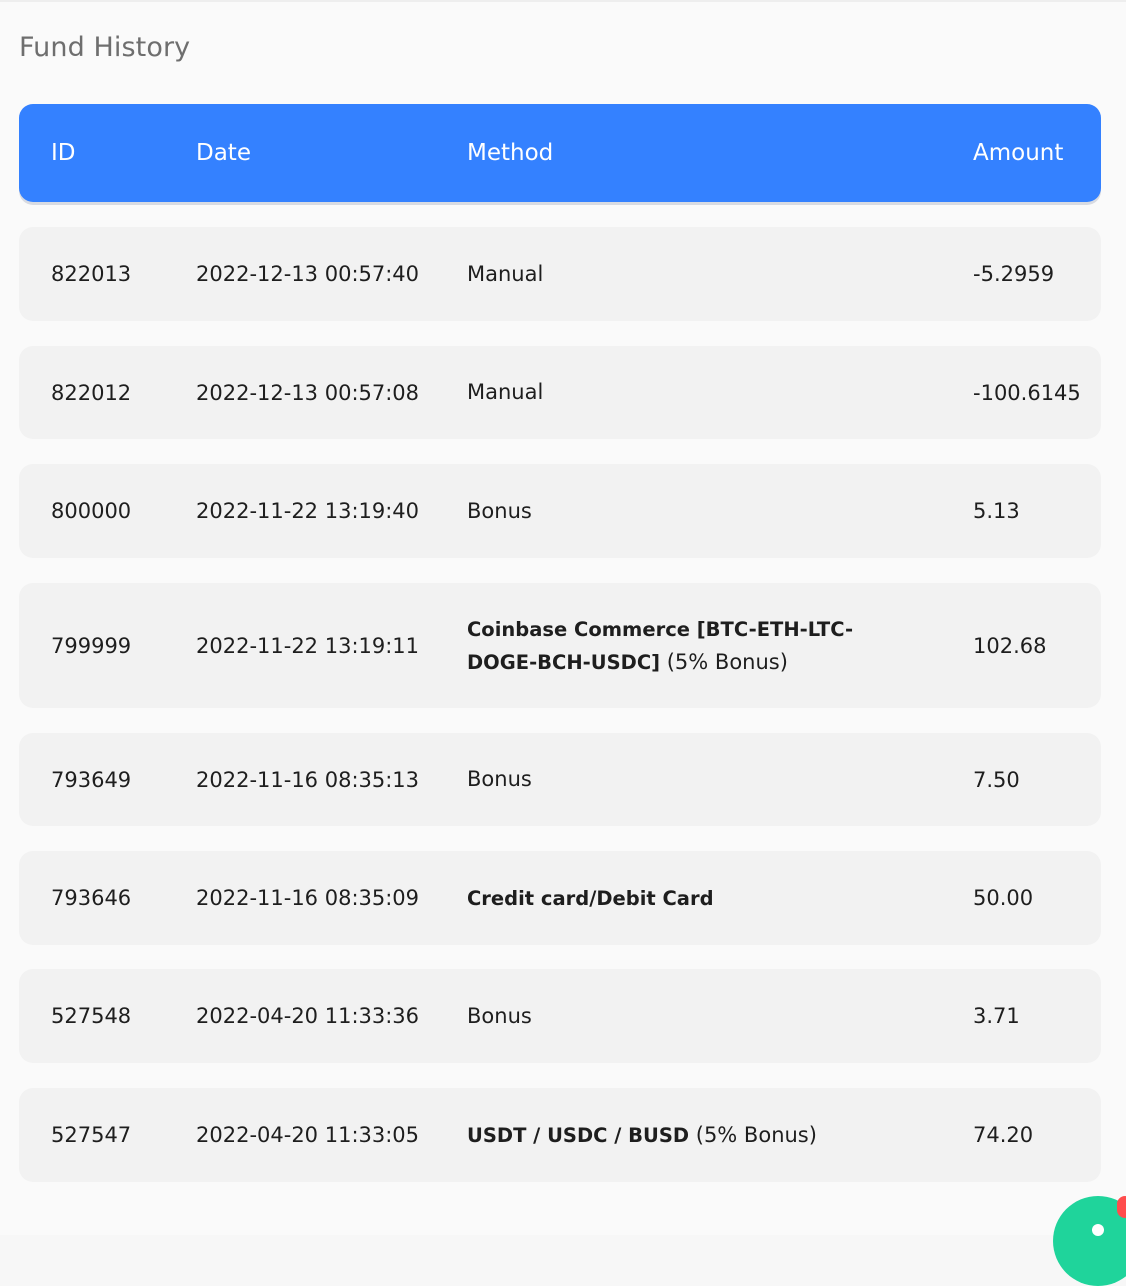 The height and width of the screenshot is (1286, 1126). What do you see at coordinates (578, 1135) in the screenshot?
I see `method-bold: USDT / USDC / BUSD` at bounding box center [578, 1135].